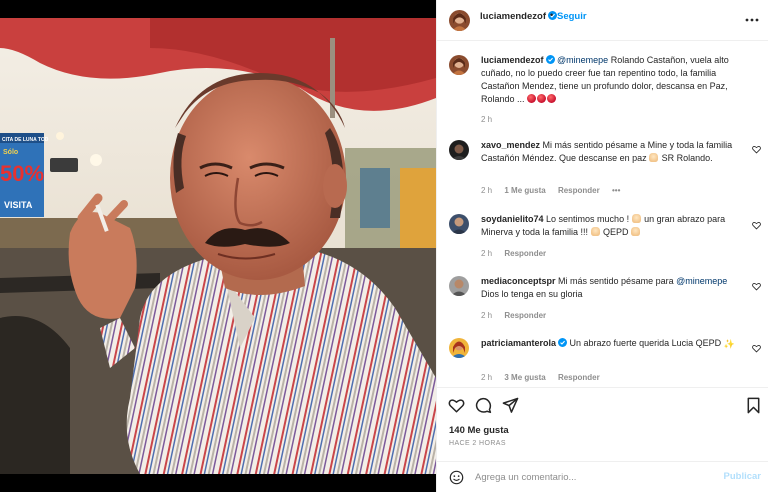 This screenshot has width=768, height=492. I want to click on sign-line3: VISITA, so click(18, 205).